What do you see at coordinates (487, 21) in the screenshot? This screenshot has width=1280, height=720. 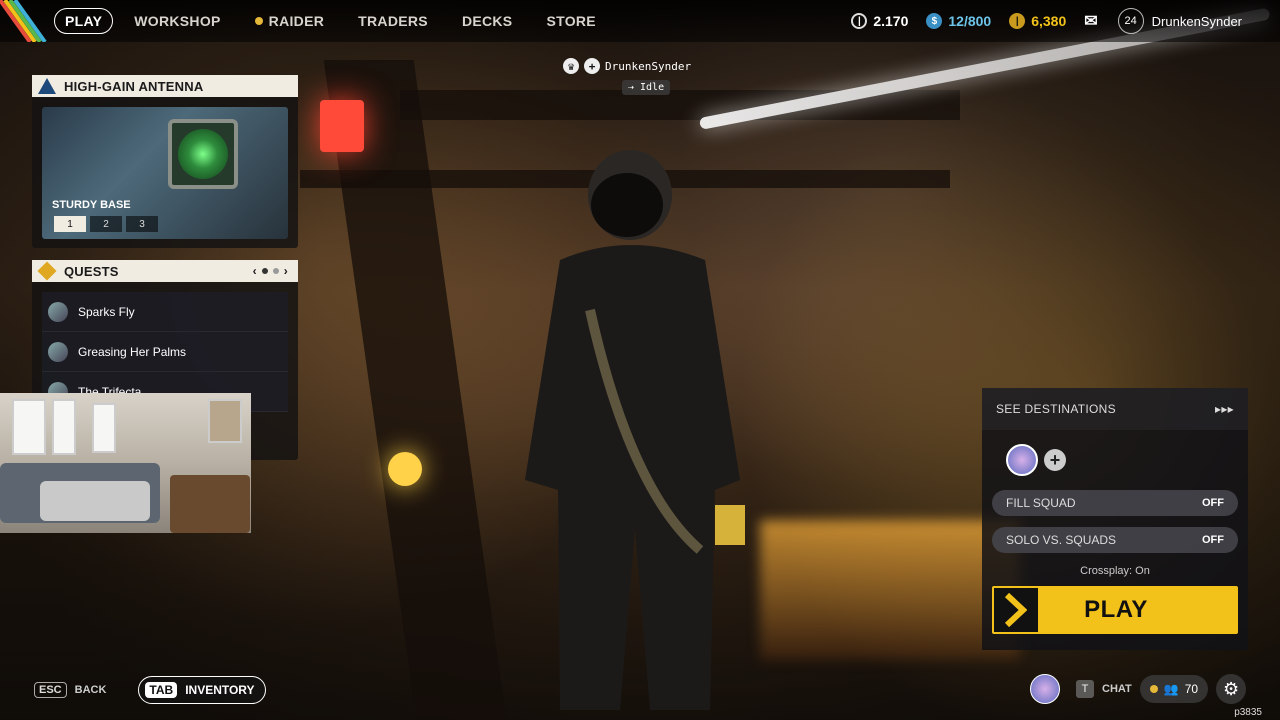 I see `nav-decks: DECKS` at bounding box center [487, 21].